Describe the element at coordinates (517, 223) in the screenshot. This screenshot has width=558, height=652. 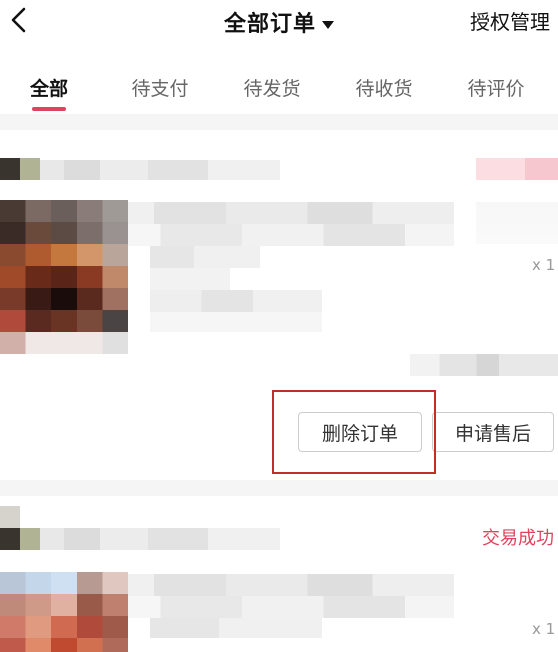
I see `price-redacted` at that location.